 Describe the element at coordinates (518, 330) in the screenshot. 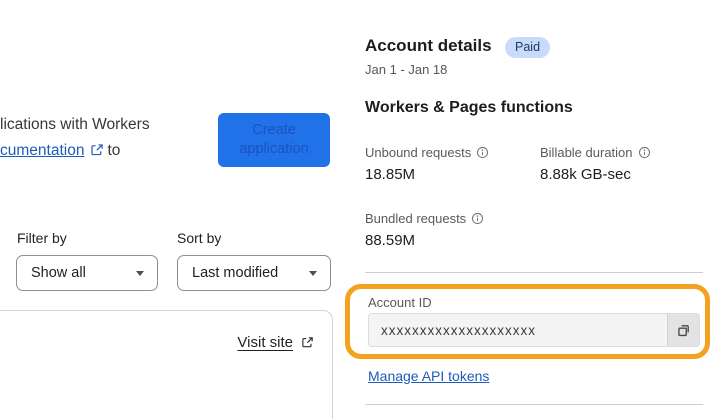

I see `account-id-value: xxxxxxxxxxxxxxxxxxxx` at that location.